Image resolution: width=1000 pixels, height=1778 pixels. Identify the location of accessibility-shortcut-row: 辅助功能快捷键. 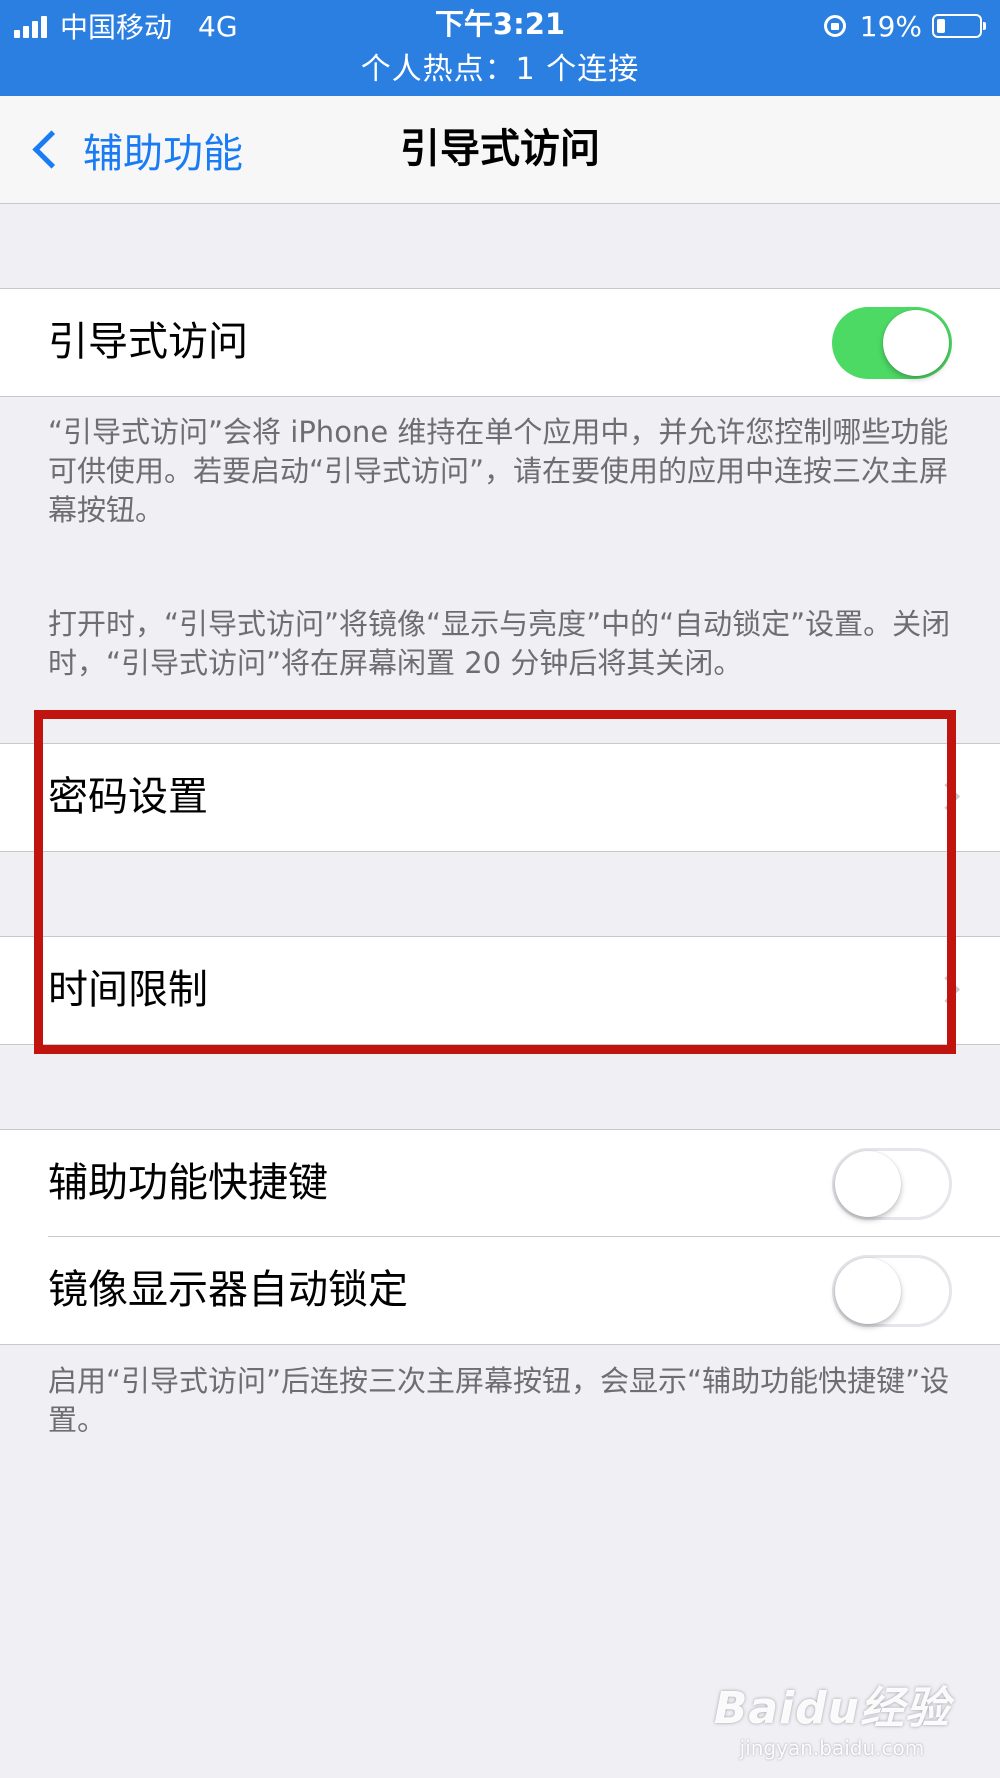
(500, 1183).